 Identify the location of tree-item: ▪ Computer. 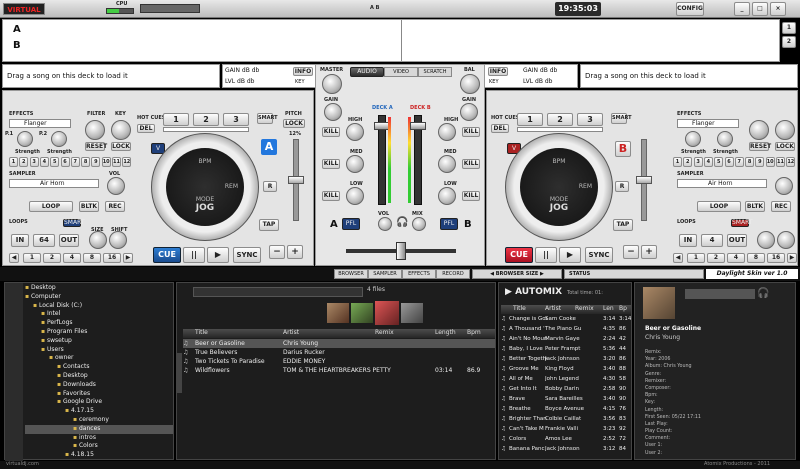
(99, 297).